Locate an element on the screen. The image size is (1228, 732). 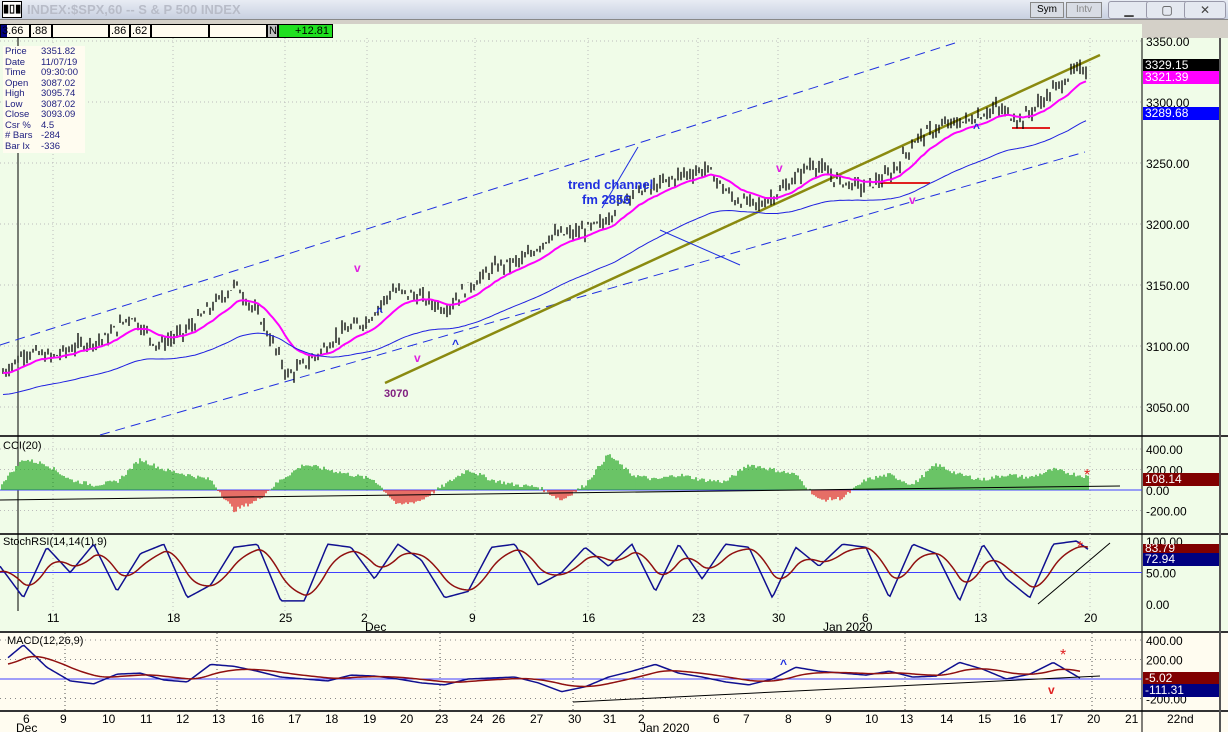
info-row: Time 09:30:00 is located at coordinates (44, 73).